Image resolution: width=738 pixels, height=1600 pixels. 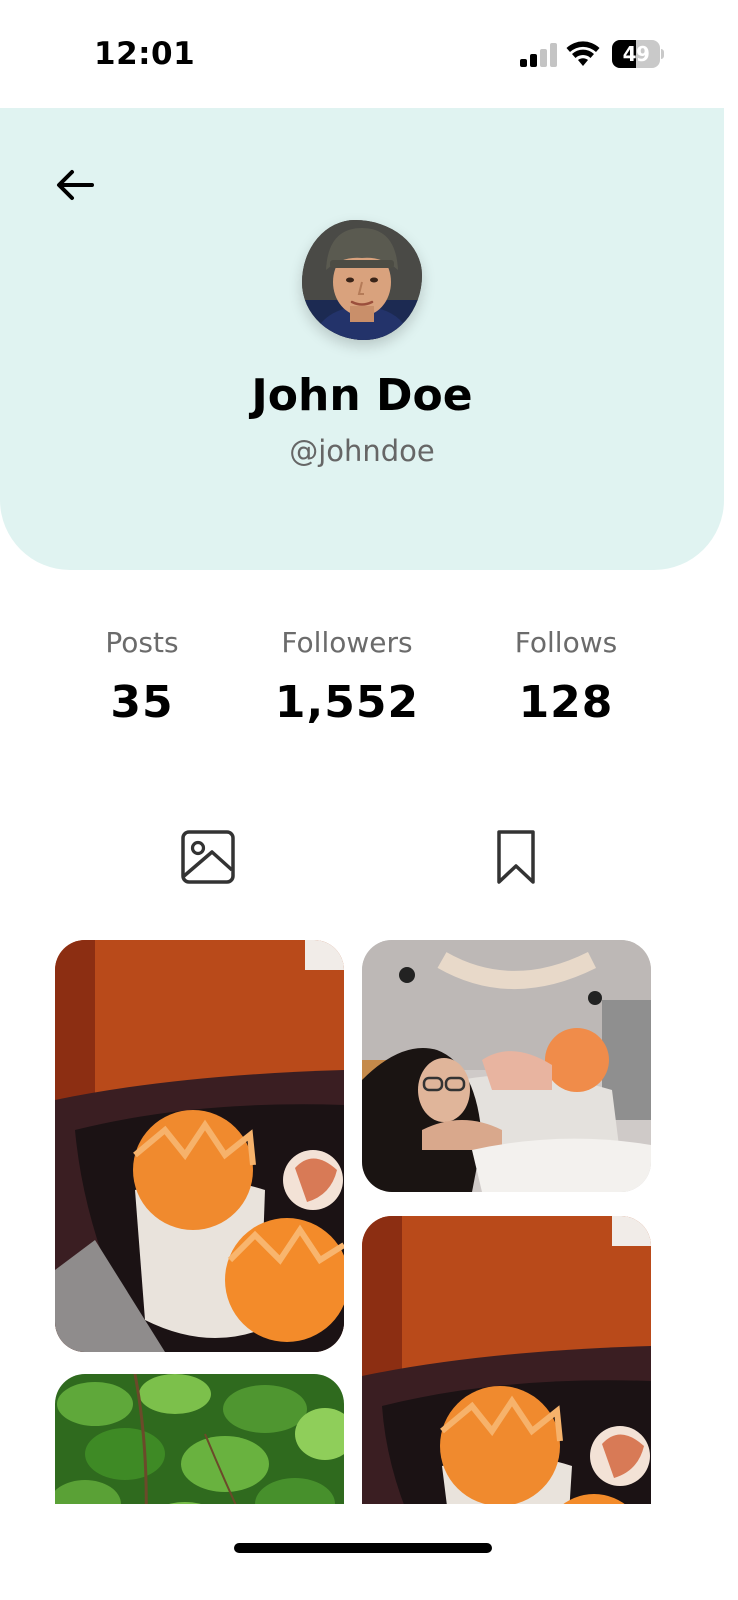 I want to click on stat-followers: Followers 1,552, so click(x=347, y=677).